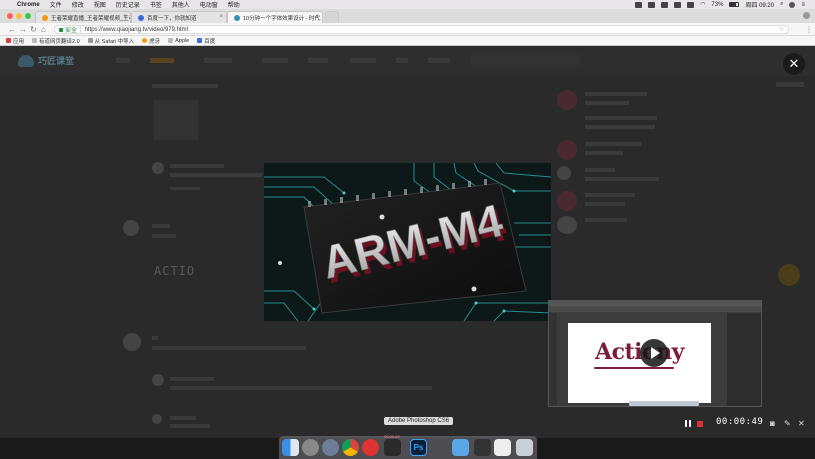 This screenshot has width=815, height=459. What do you see at coordinates (209, 4) in the screenshot?
I see `menu-window: 电动窗` at bounding box center [209, 4].